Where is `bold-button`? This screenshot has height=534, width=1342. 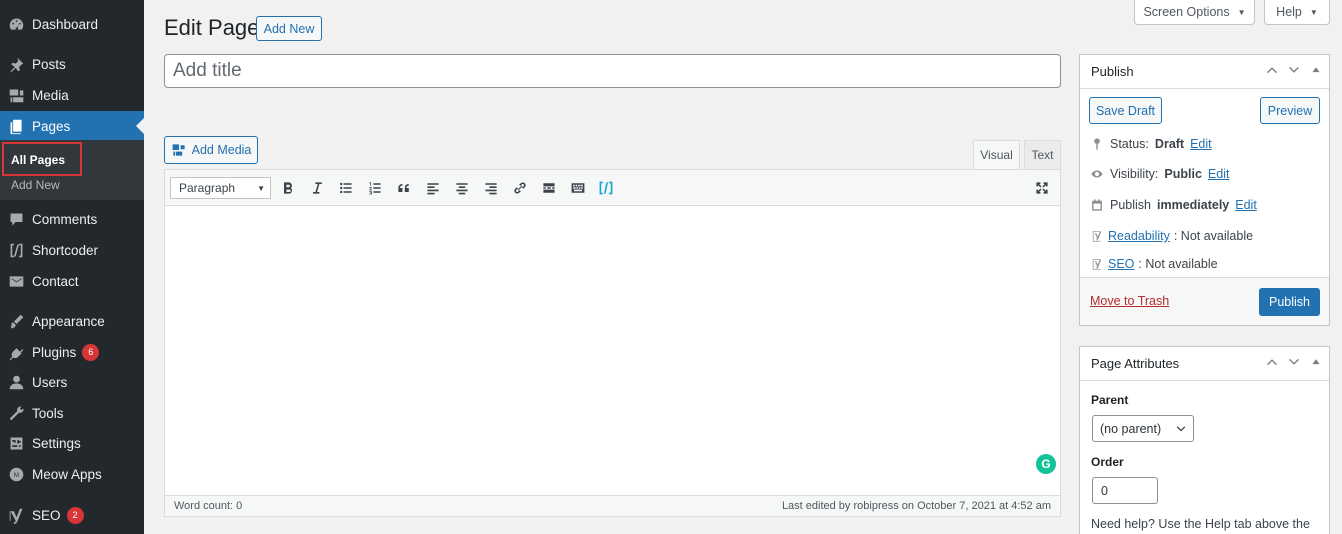
bold-button is located at coordinates (288, 188).